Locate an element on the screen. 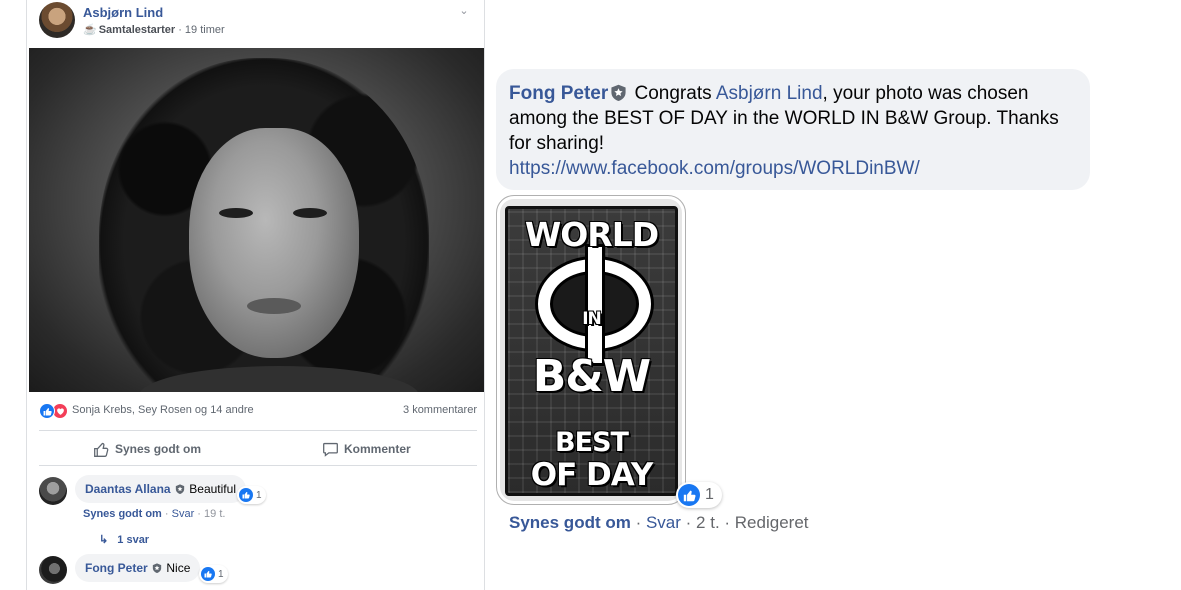  featured-reactions: 1 is located at coordinates (699, 495).